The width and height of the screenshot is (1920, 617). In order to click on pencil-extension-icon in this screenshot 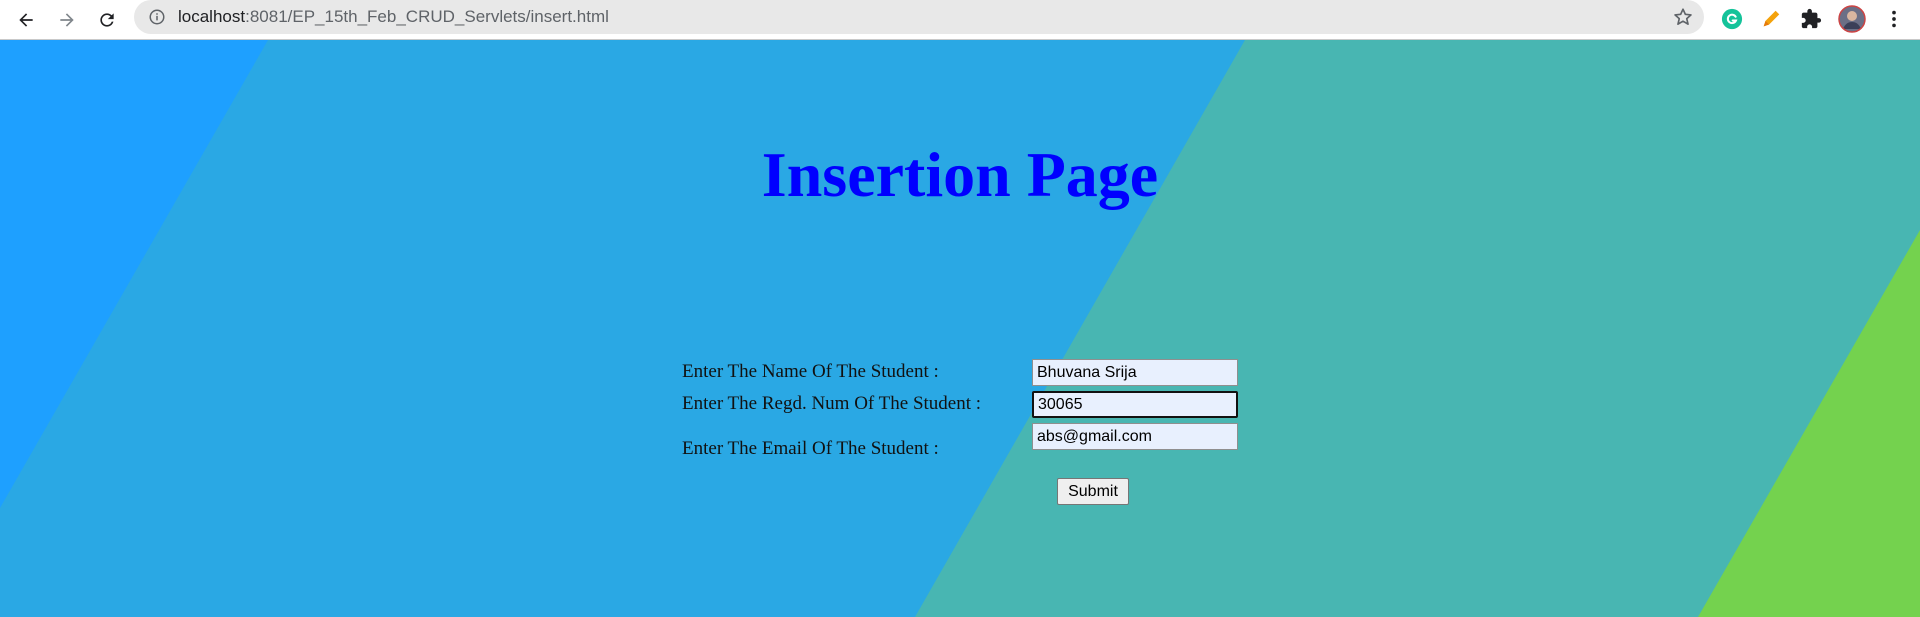, I will do `click(1771, 19)`.